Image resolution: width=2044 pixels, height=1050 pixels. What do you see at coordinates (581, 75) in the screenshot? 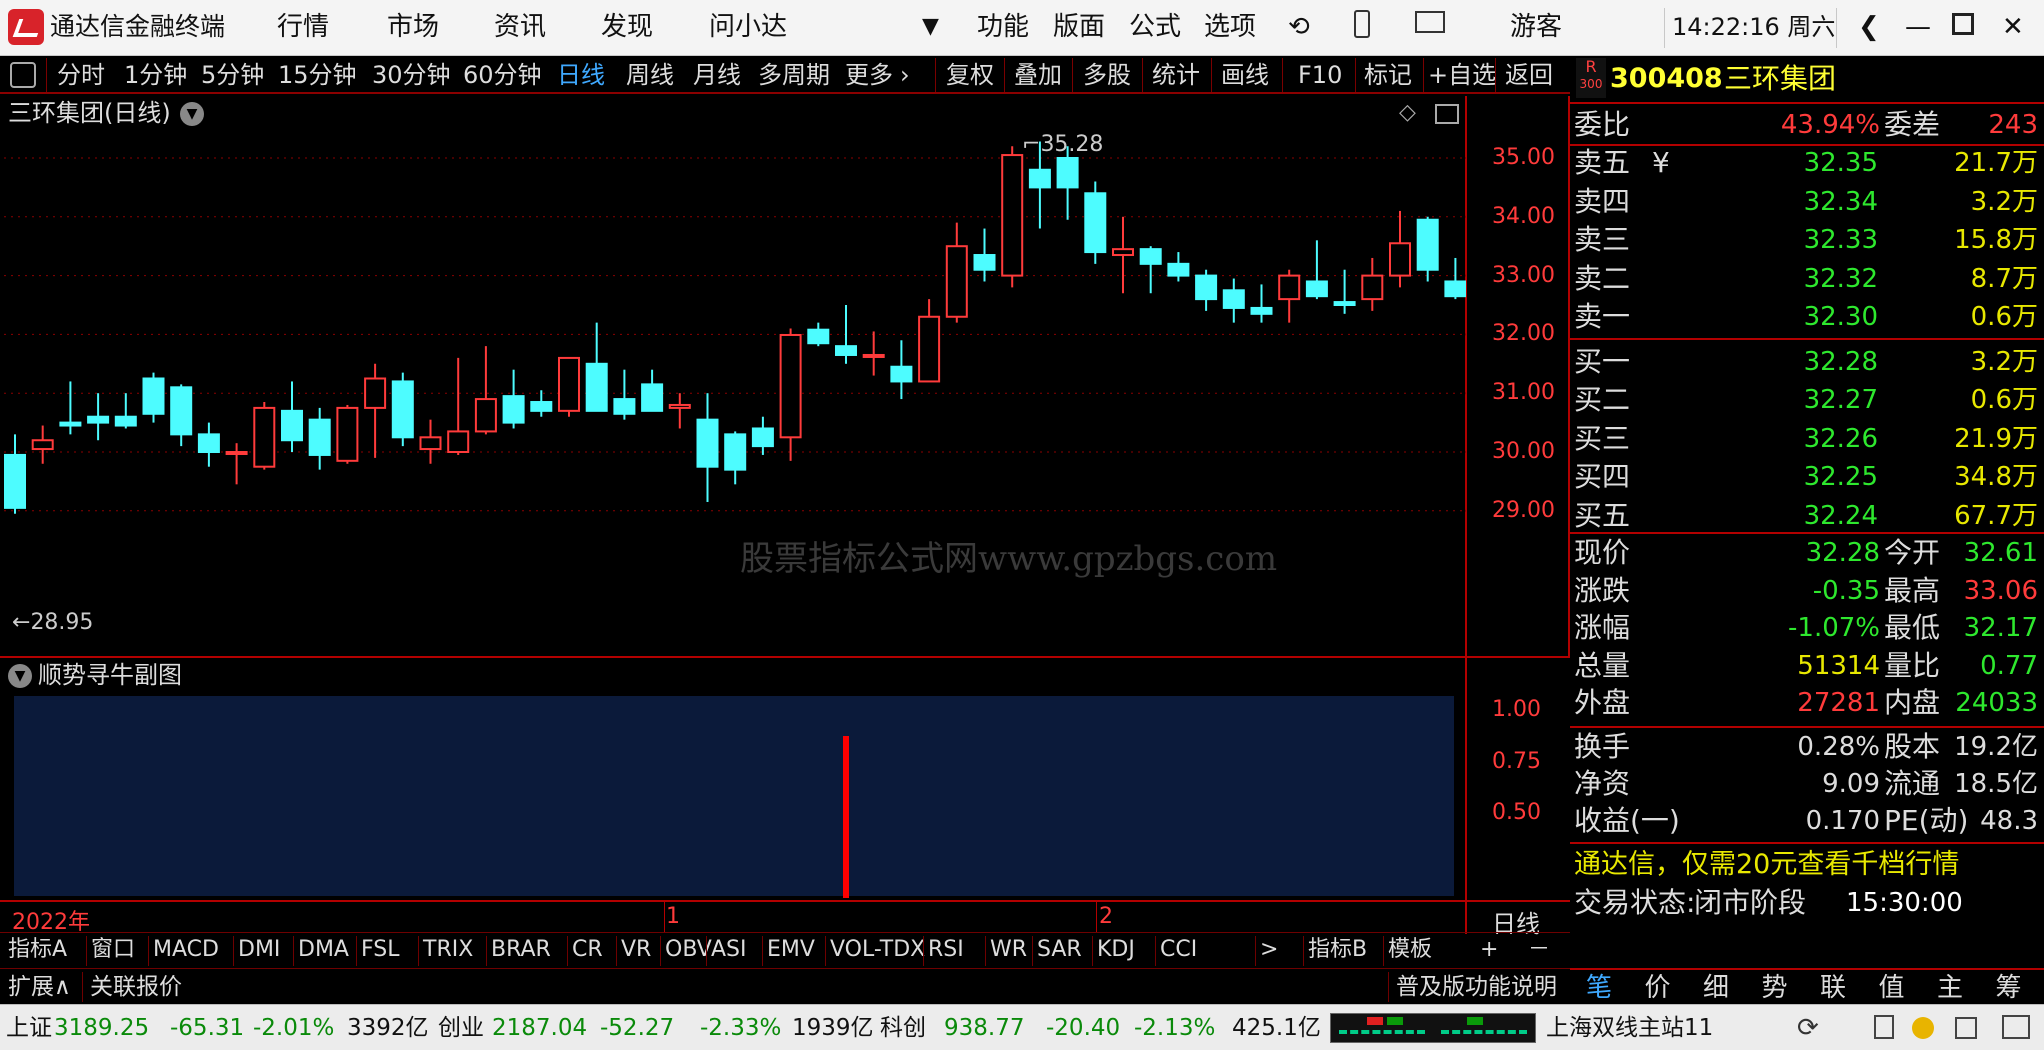
I see `tab-daily: 日线` at bounding box center [581, 75].